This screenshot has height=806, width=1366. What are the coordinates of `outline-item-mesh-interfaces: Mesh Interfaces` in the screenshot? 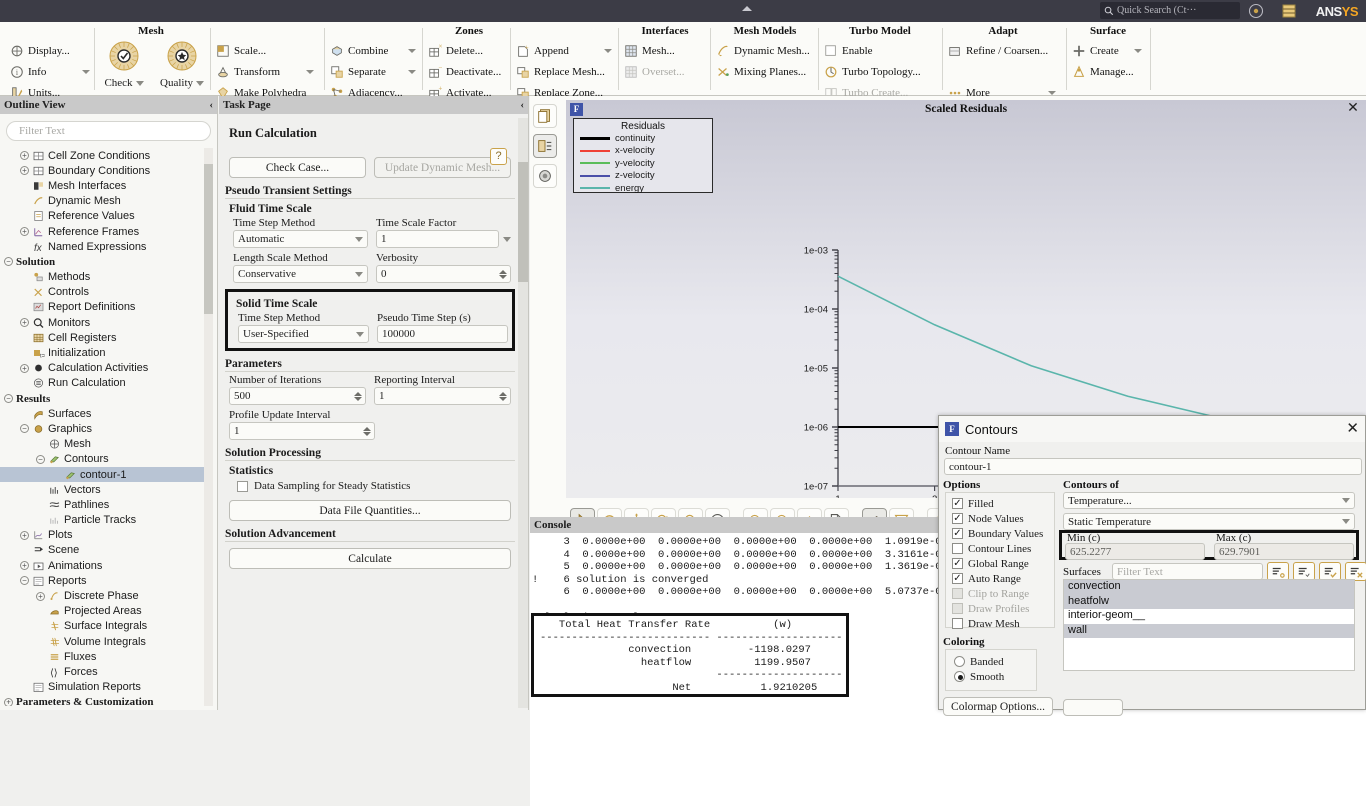 It's located at (103, 185).